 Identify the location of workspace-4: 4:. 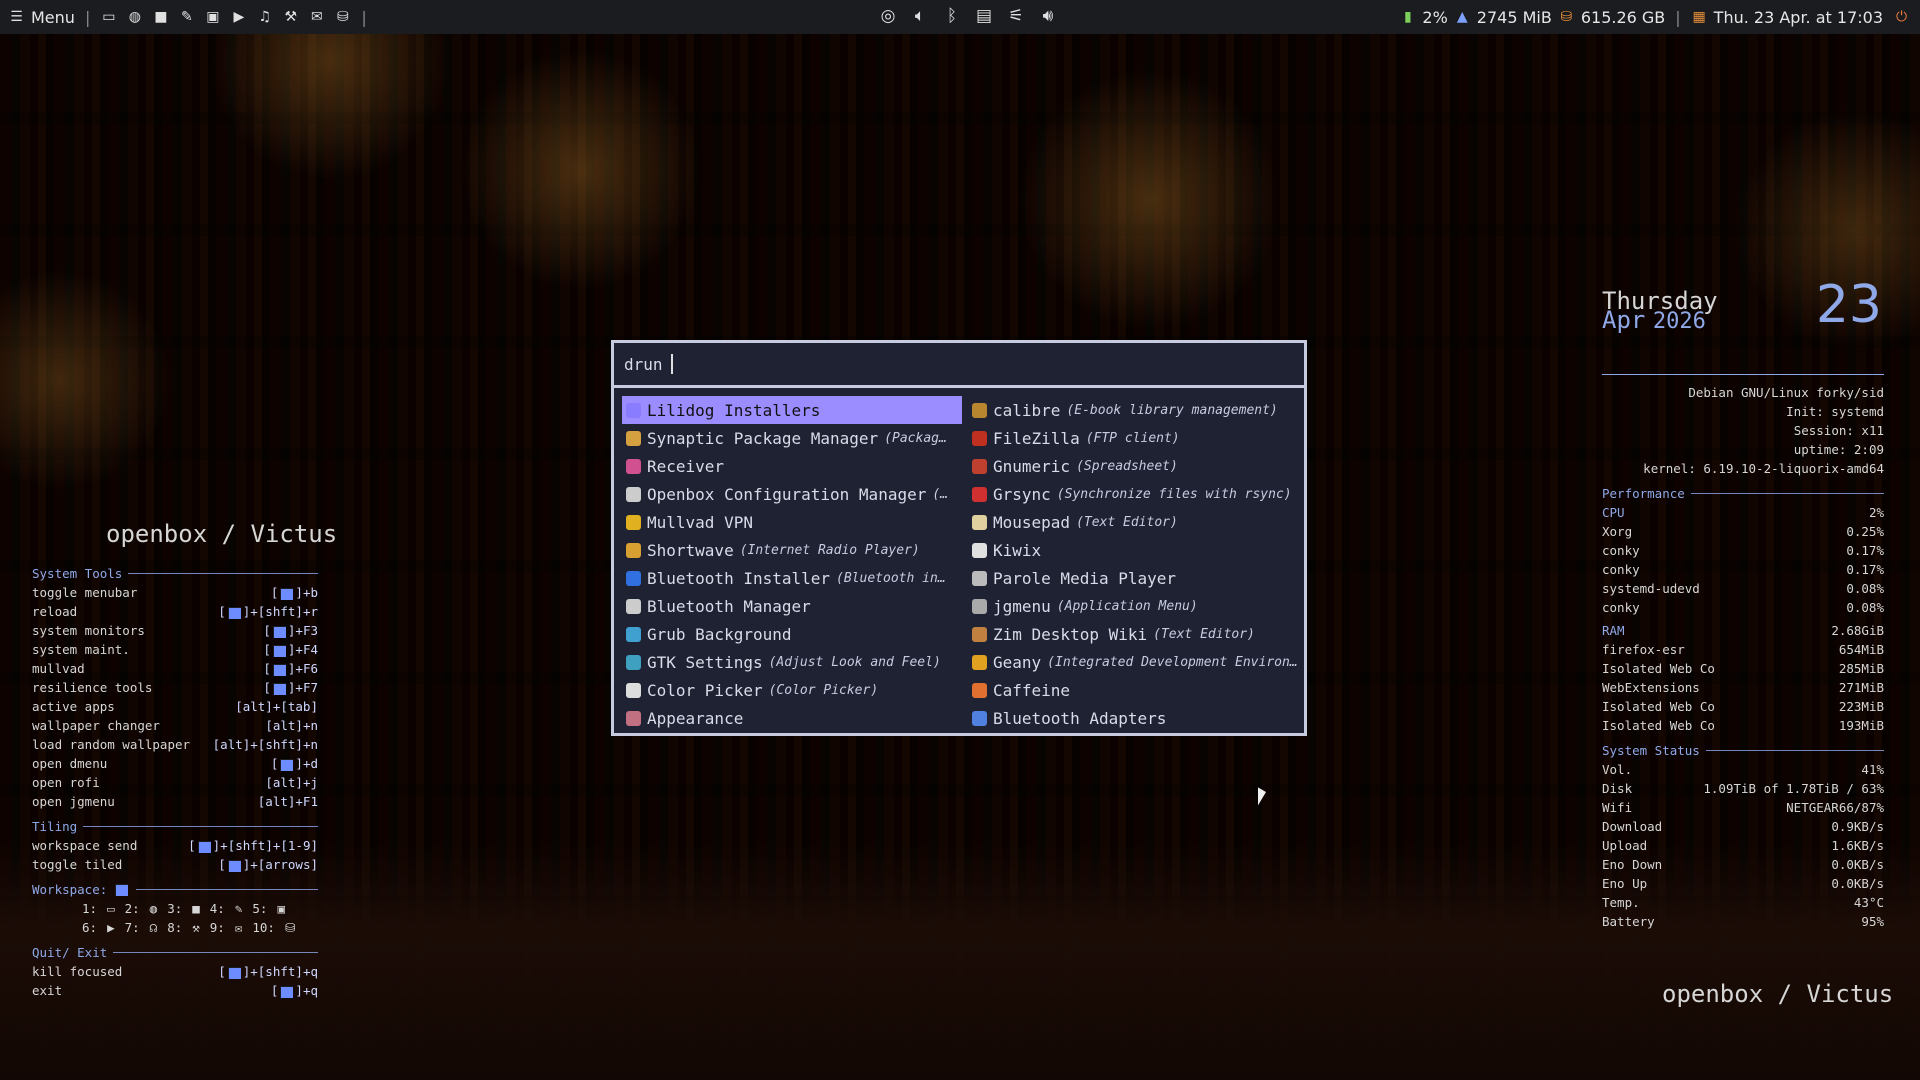
(217, 908).